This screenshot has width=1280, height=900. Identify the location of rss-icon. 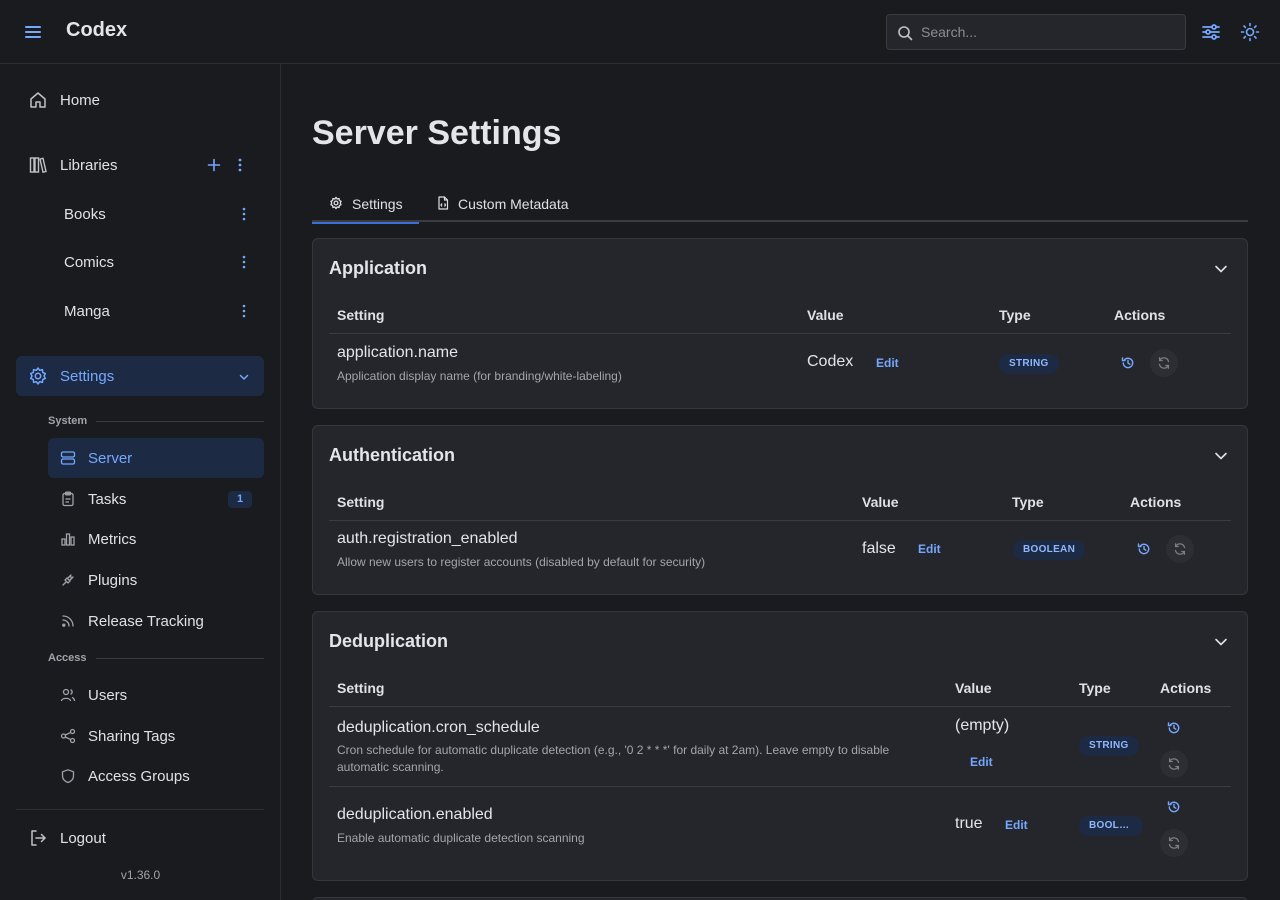
(68, 621).